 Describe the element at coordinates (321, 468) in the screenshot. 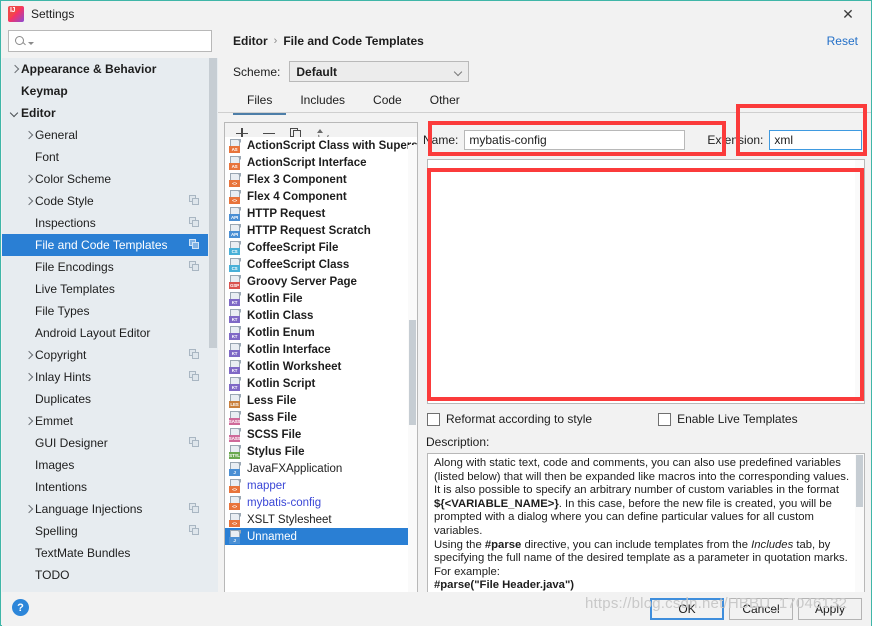

I see `template-list-item: J JavaFXApplication` at that location.